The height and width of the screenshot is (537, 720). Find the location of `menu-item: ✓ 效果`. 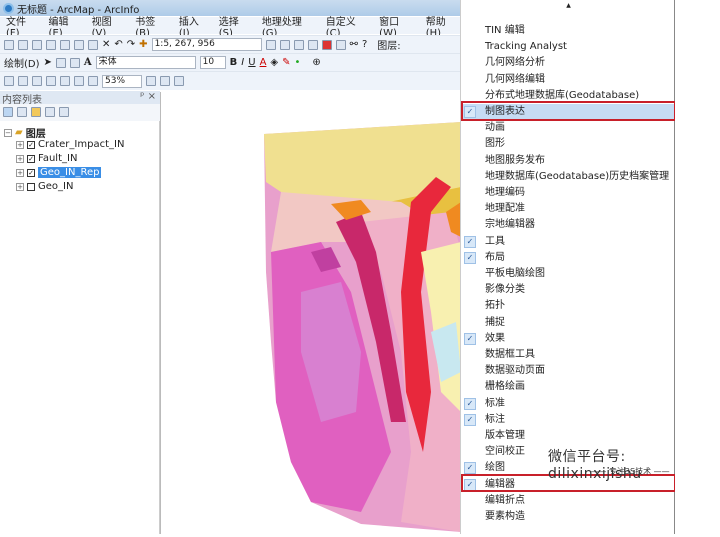

menu-item: ✓ 效果 is located at coordinates (568, 339).